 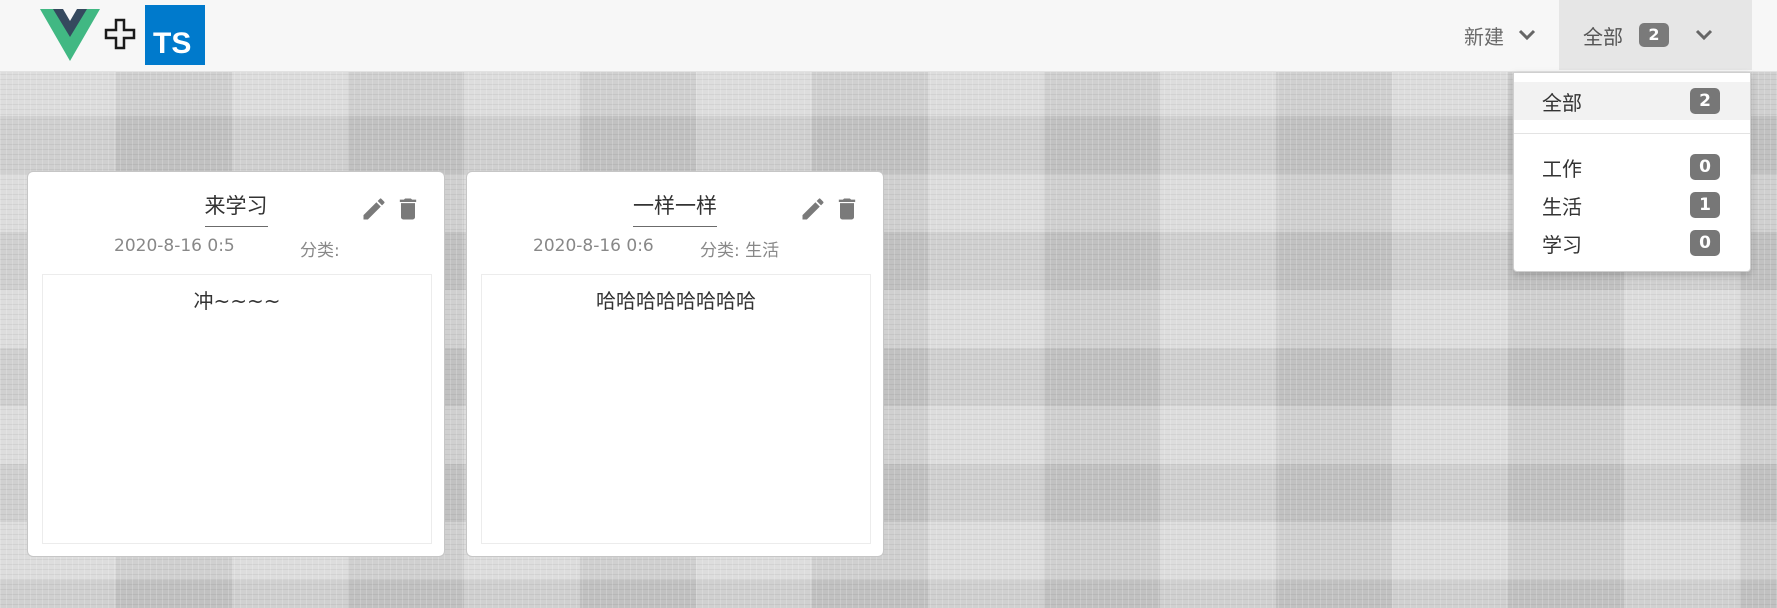 I want to click on note-category: 分类: 生活, so click(x=740, y=251).